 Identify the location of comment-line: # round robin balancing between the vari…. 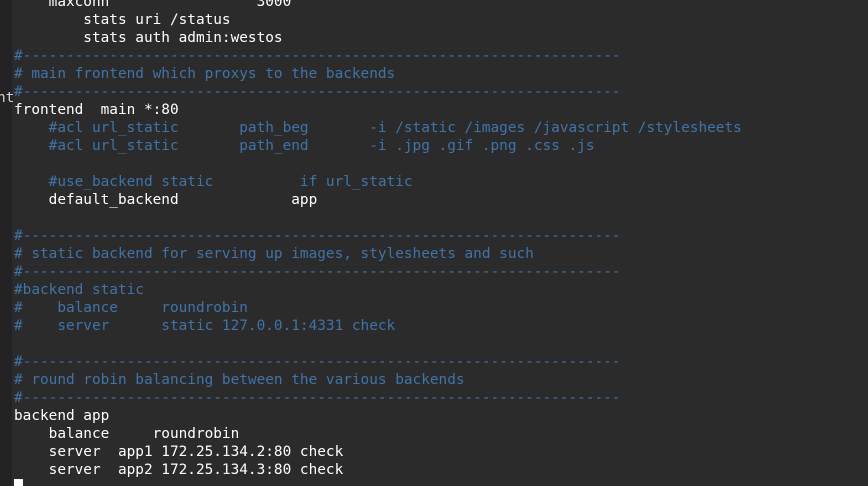
(239, 380).